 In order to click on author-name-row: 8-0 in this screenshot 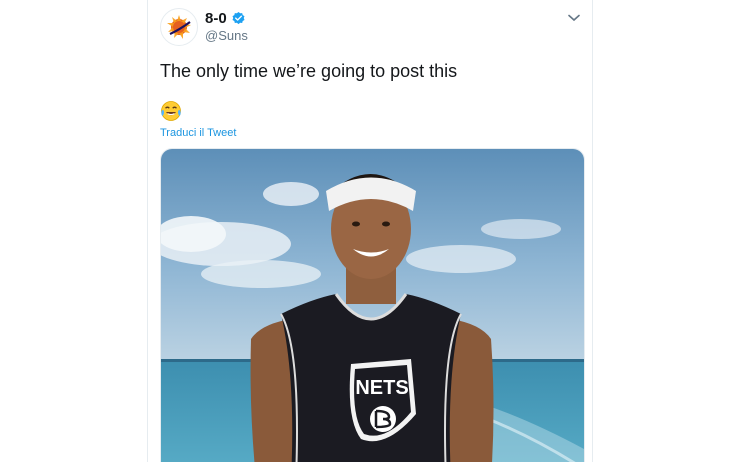, I will do `click(225, 18)`.